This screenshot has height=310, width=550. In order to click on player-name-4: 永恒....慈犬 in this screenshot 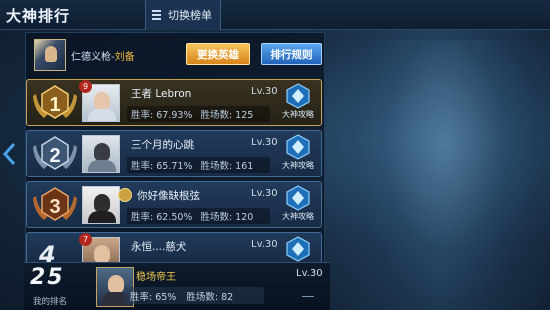, I will do `click(159, 247)`.